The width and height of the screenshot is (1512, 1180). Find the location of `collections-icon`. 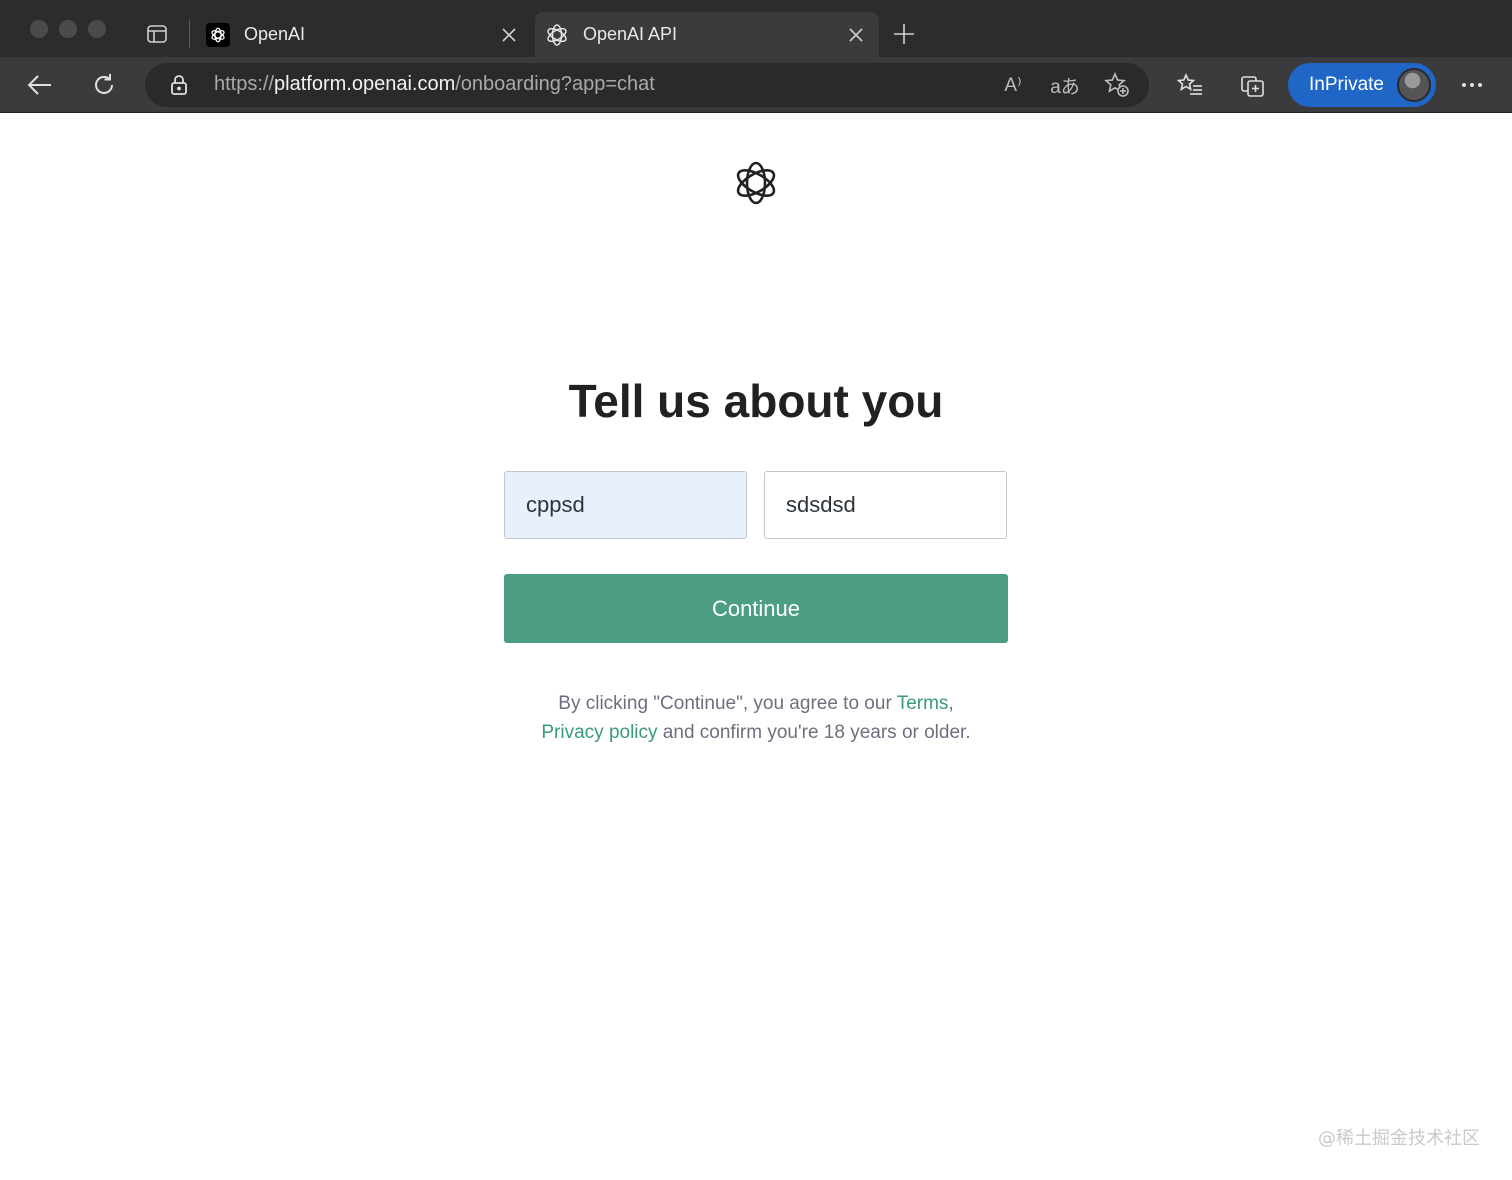

collections-icon is located at coordinates (1253, 85).